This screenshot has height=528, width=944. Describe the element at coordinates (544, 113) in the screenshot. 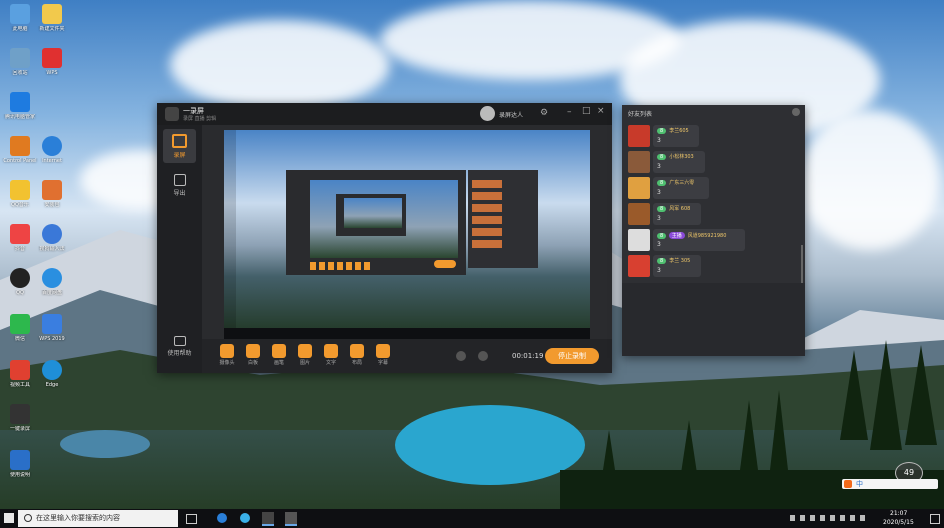

I see `settings-icon: ⚙` at that location.